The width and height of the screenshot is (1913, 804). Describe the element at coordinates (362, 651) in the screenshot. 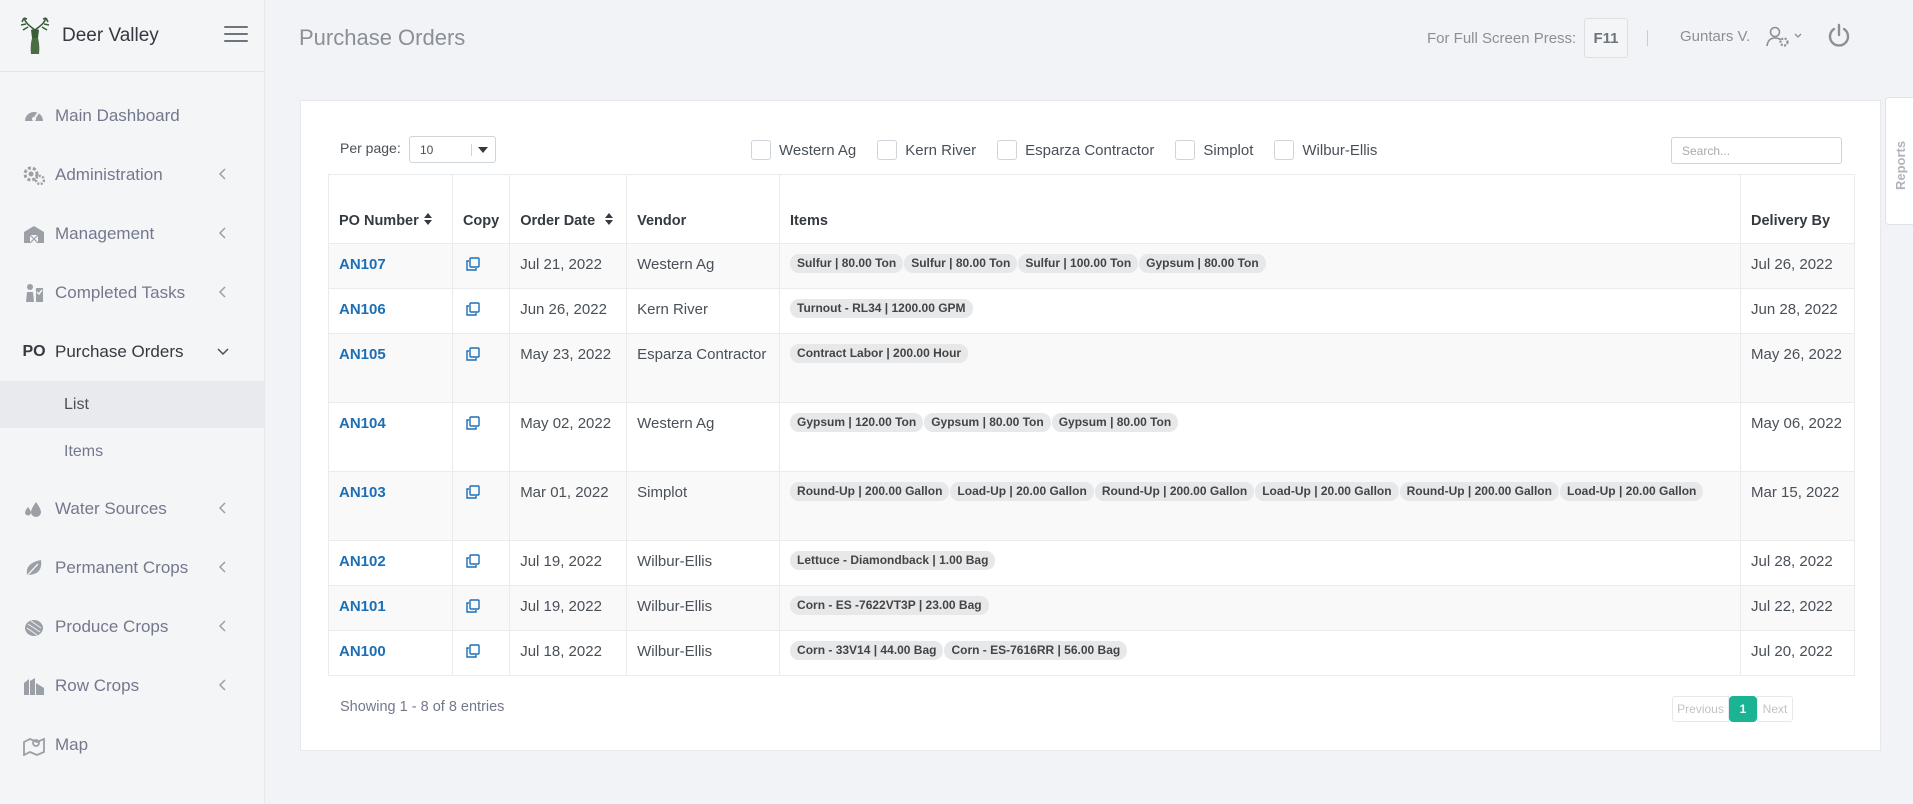

I see `po-link: AN100` at that location.